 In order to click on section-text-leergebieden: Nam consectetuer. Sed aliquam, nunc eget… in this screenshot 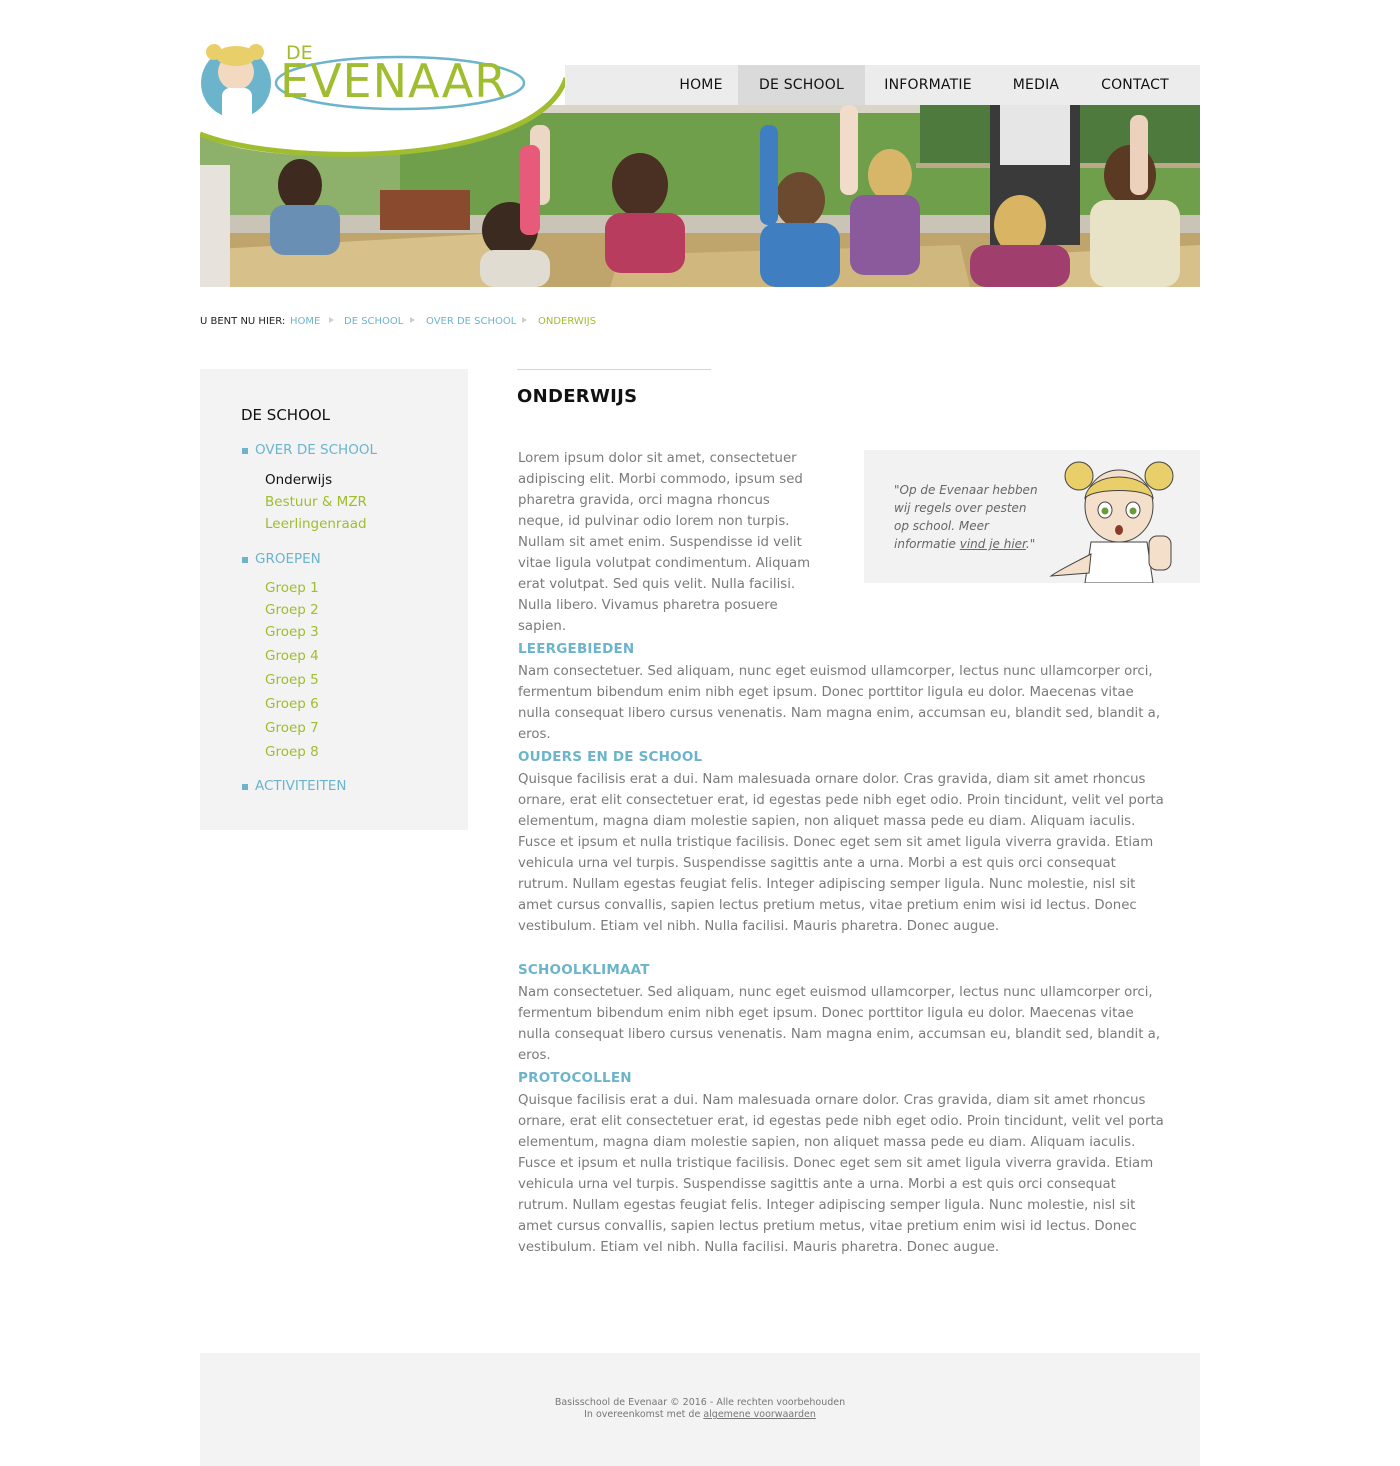, I will do `click(839, 703)`.